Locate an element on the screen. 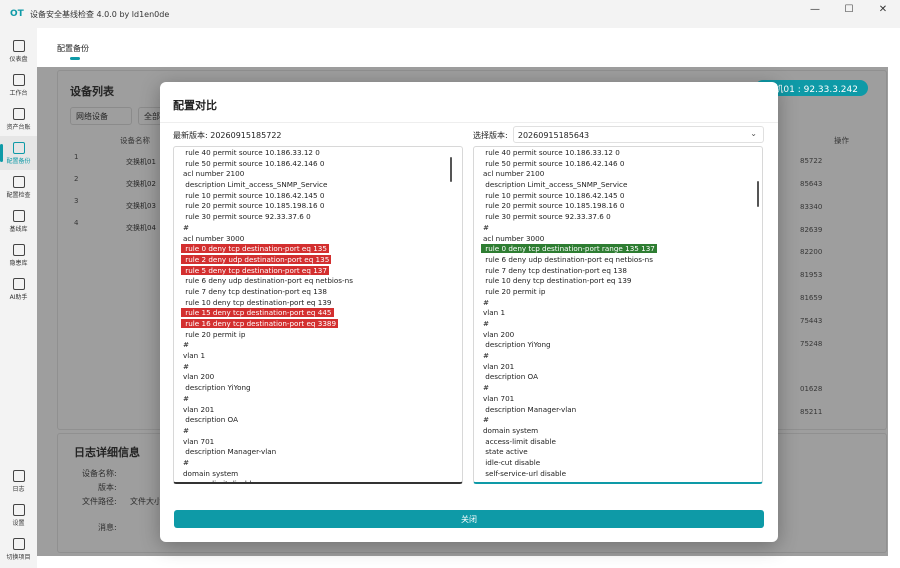 Image resolution: width=900 pixels, height=568 pixels. config-line-text: vlan 201 is located at coordinates (199, 409).